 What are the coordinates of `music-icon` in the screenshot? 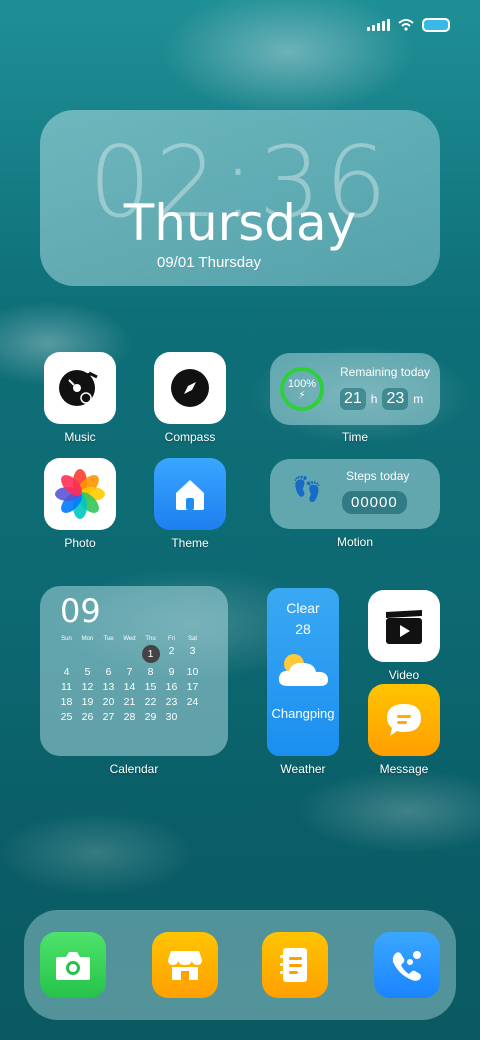 It's located at (80, 388).